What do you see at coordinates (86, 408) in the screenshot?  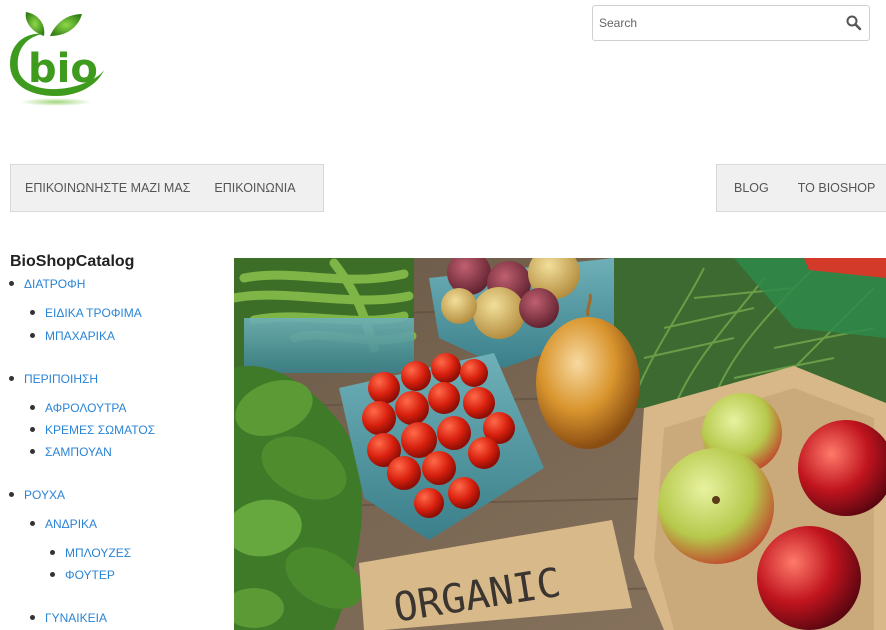 I see `category-label: ΑΦΡΟΛΟΥΤΡΑ` at bounding box center [86, 408].